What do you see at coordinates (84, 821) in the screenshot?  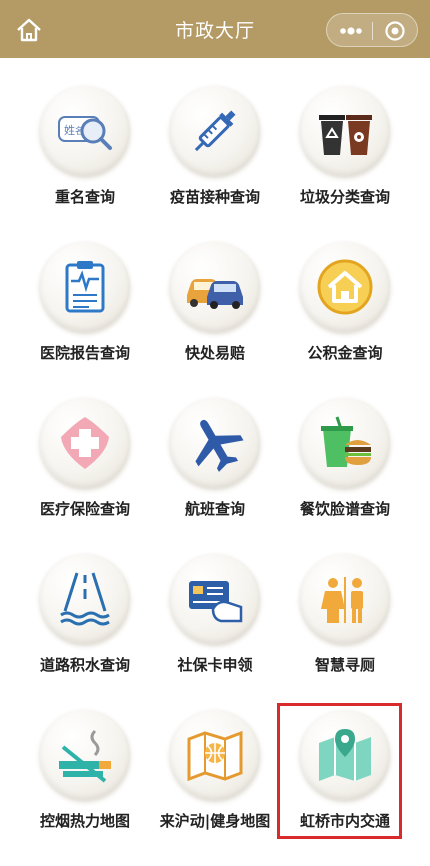 I see `service-label: 控烟热力地图` at bounding box center [84, 821].